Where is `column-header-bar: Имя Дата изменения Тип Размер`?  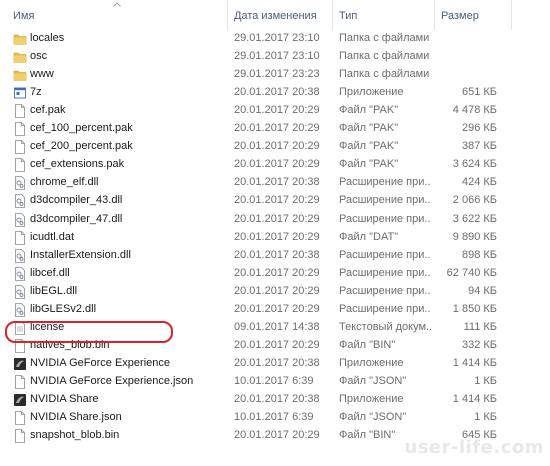
column-header-bar: Имя Дата изменения Тип Размер is located at coordinates (275, 15).